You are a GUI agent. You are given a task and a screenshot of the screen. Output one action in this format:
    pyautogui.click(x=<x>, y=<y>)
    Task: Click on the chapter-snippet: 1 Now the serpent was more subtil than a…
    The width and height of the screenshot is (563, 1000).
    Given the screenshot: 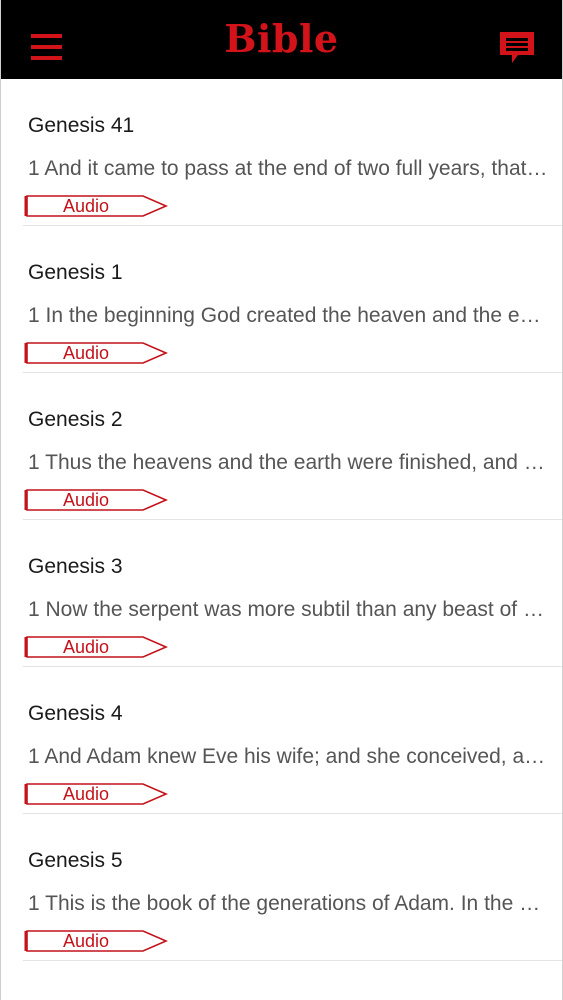 What is the action you would take?
    pyautogui.click(x=288, y=609)
    